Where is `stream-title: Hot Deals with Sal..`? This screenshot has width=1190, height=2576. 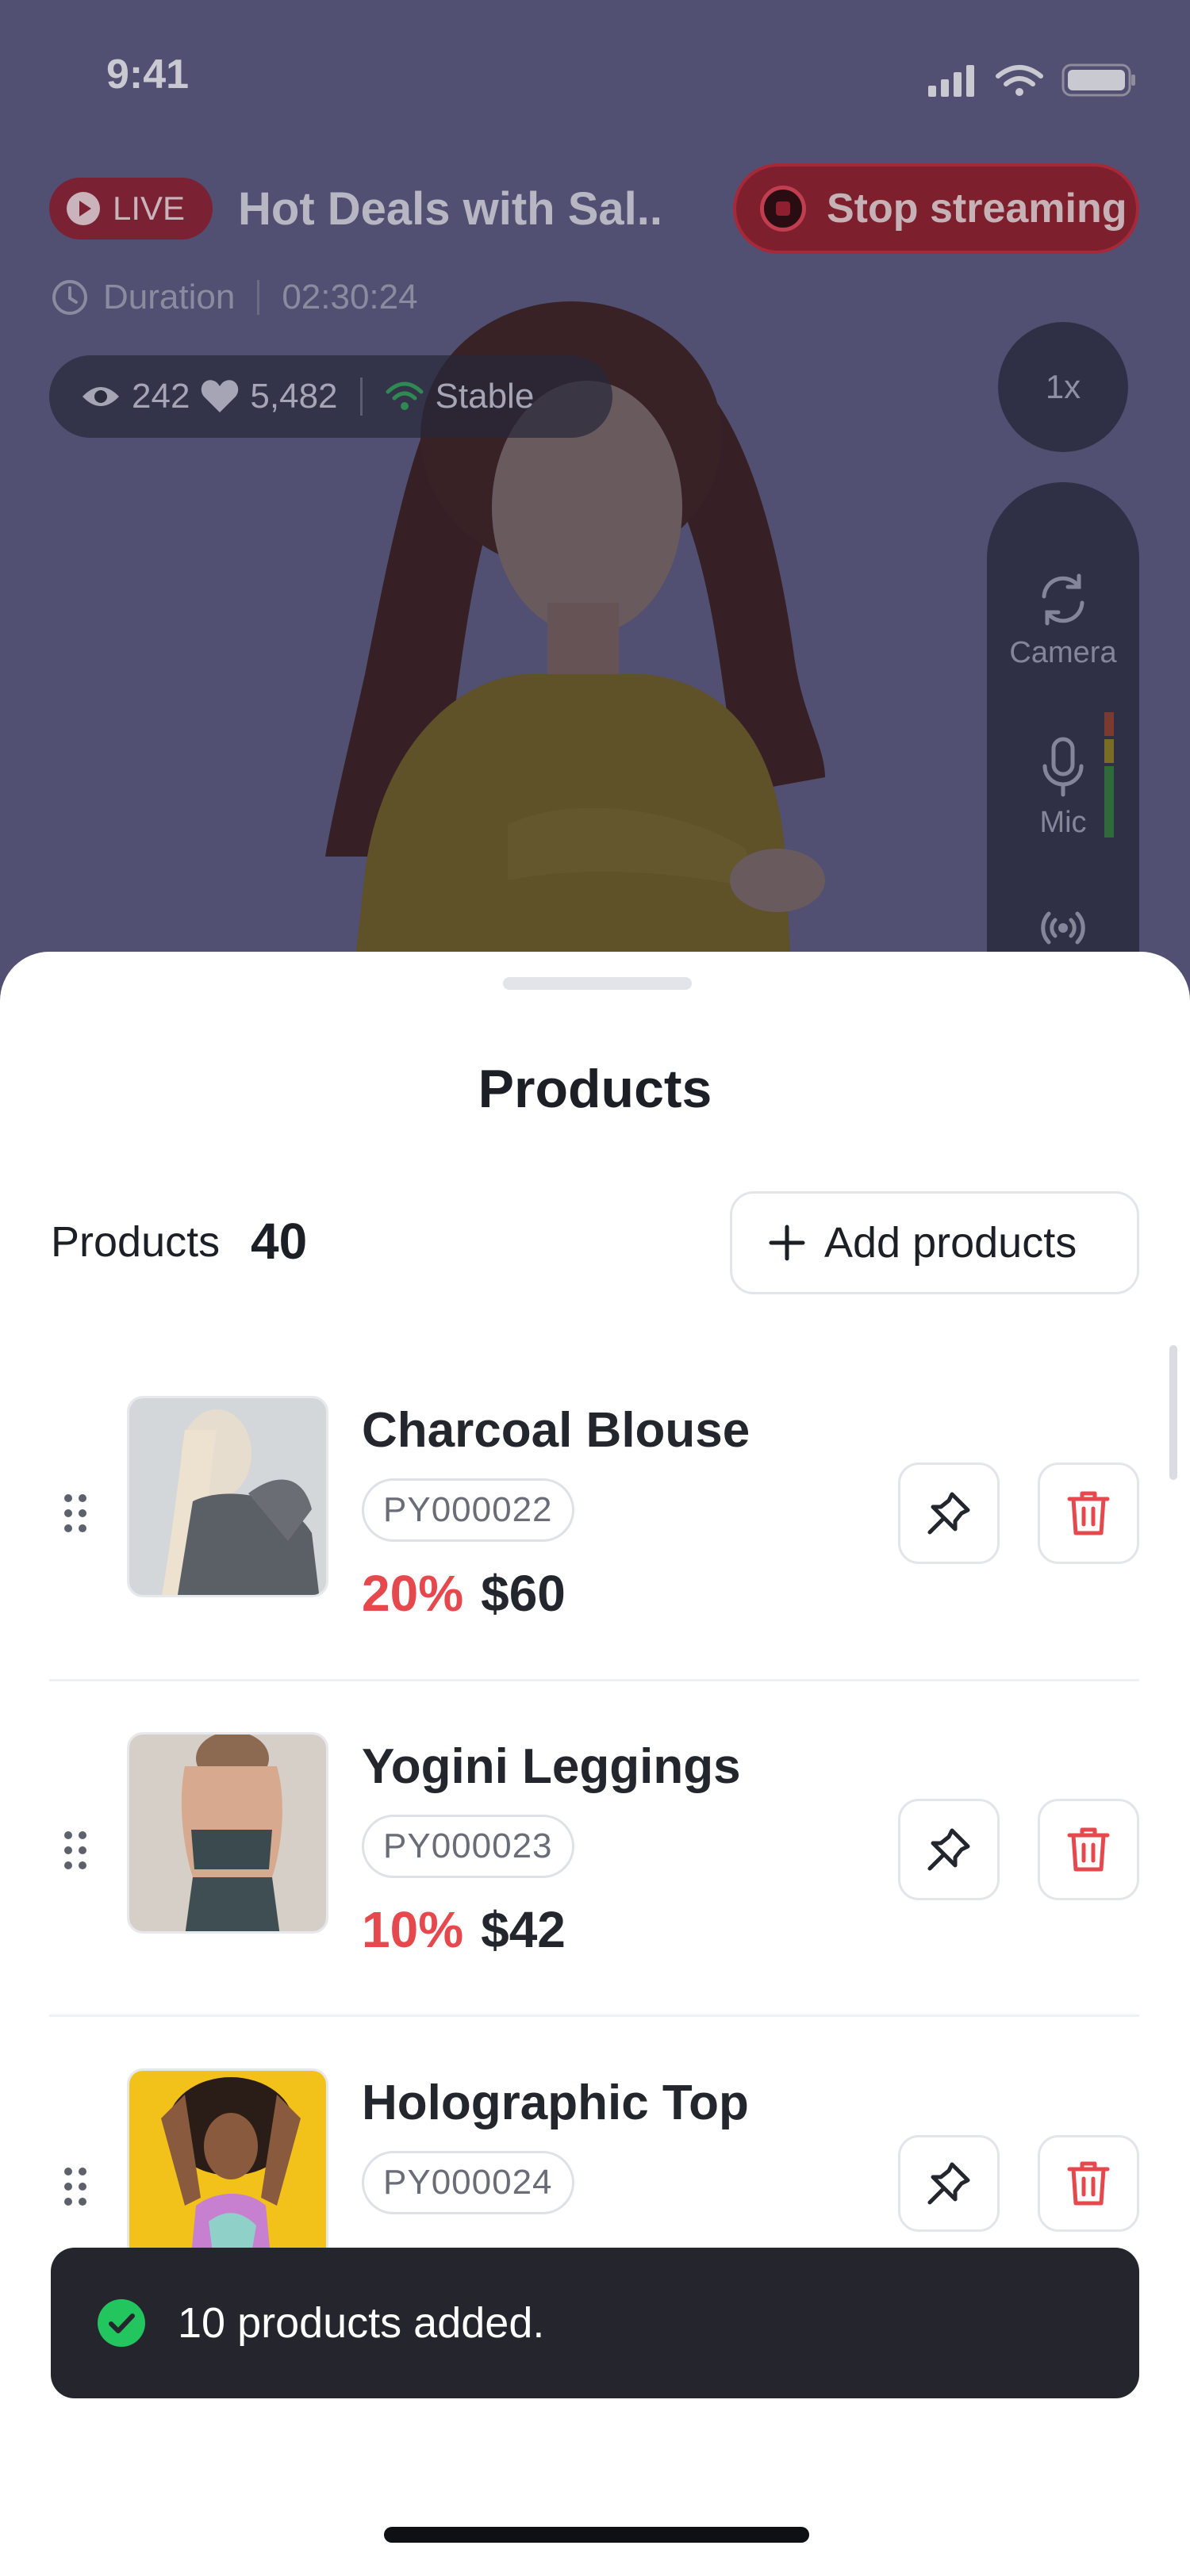
stream-title: Hot Deals with Sal.. is located at coordinates (450, 209).